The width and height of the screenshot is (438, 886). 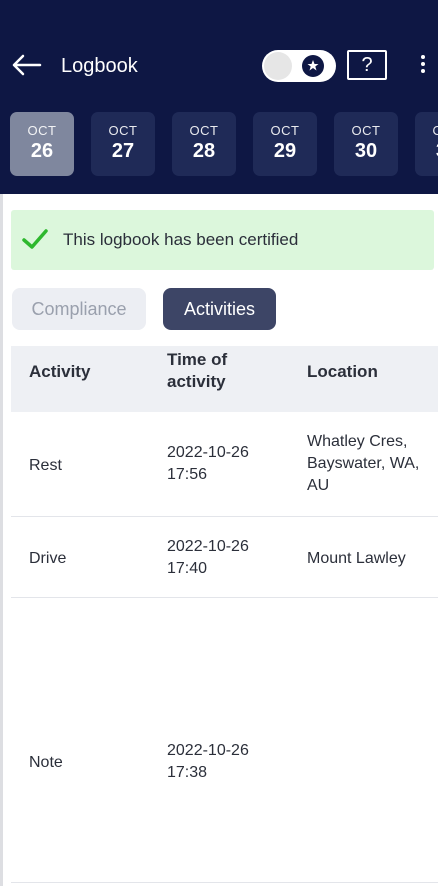 What do you see at coordinates (46, 762) in the screenshot?
I see `activity-cell: Note` at bounding box center [46, 762].